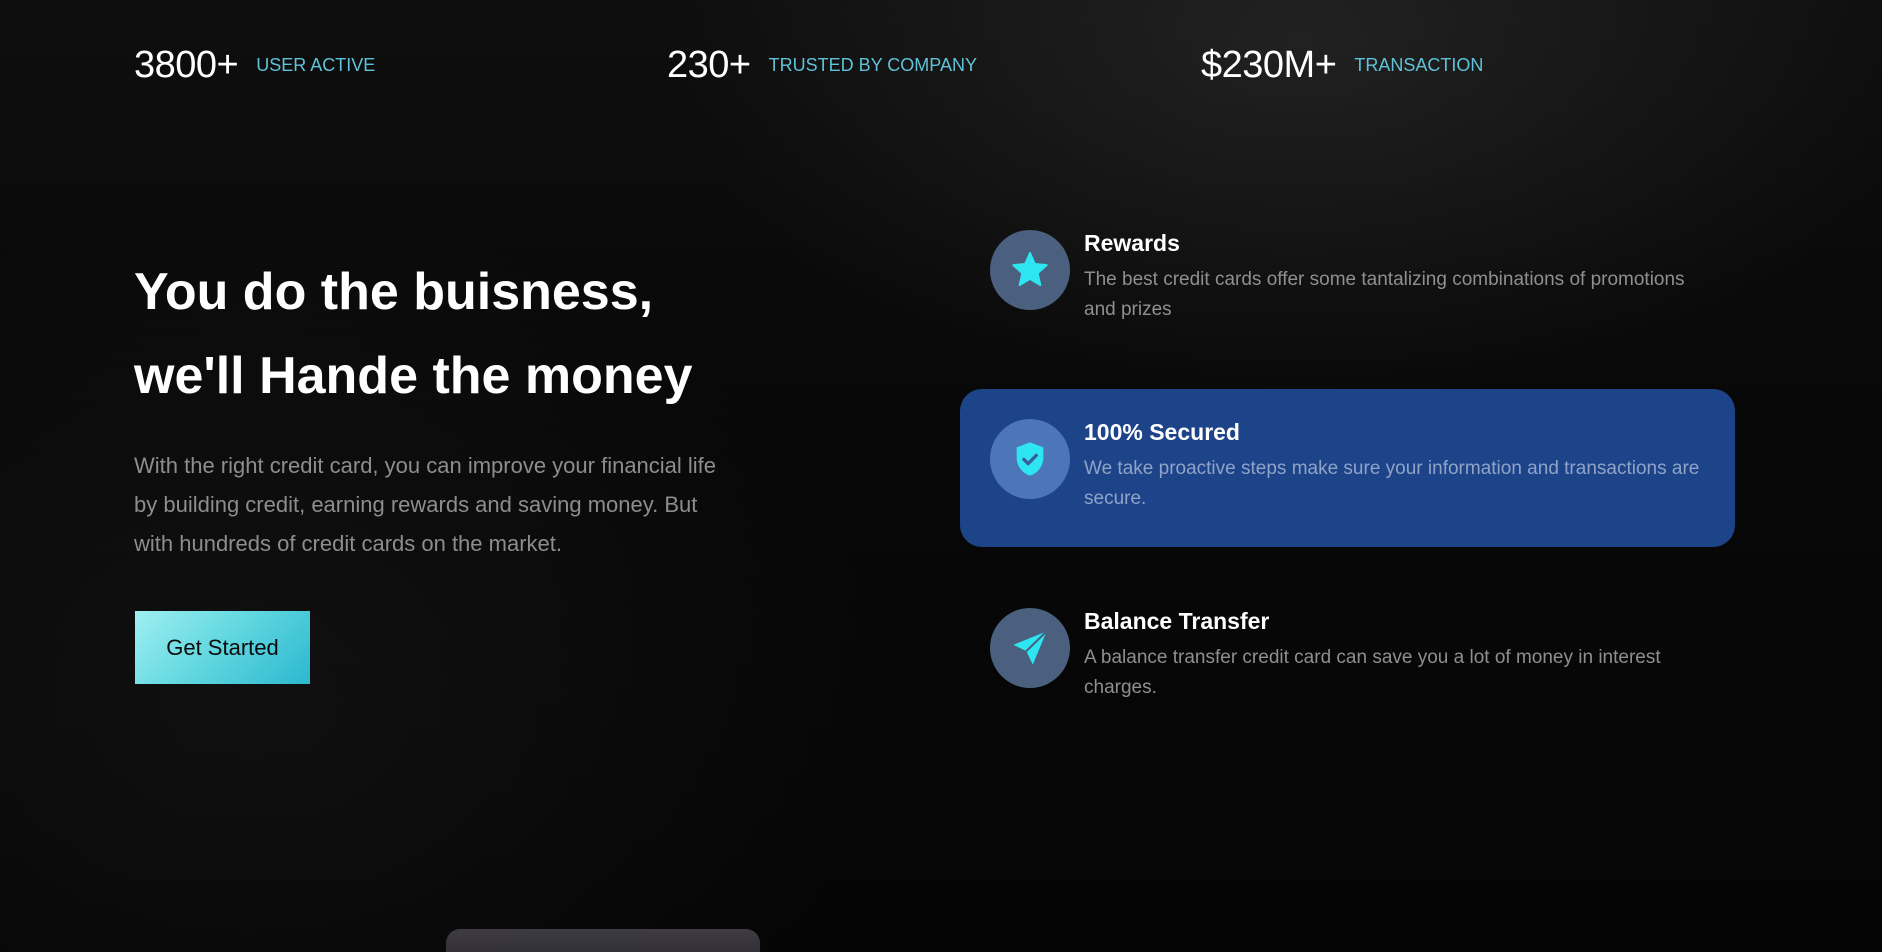  Describe the element at coordinates (1342, 65) in the screenshot. I see `stat-transaction: $230M+ TRANSACTION` at that location.